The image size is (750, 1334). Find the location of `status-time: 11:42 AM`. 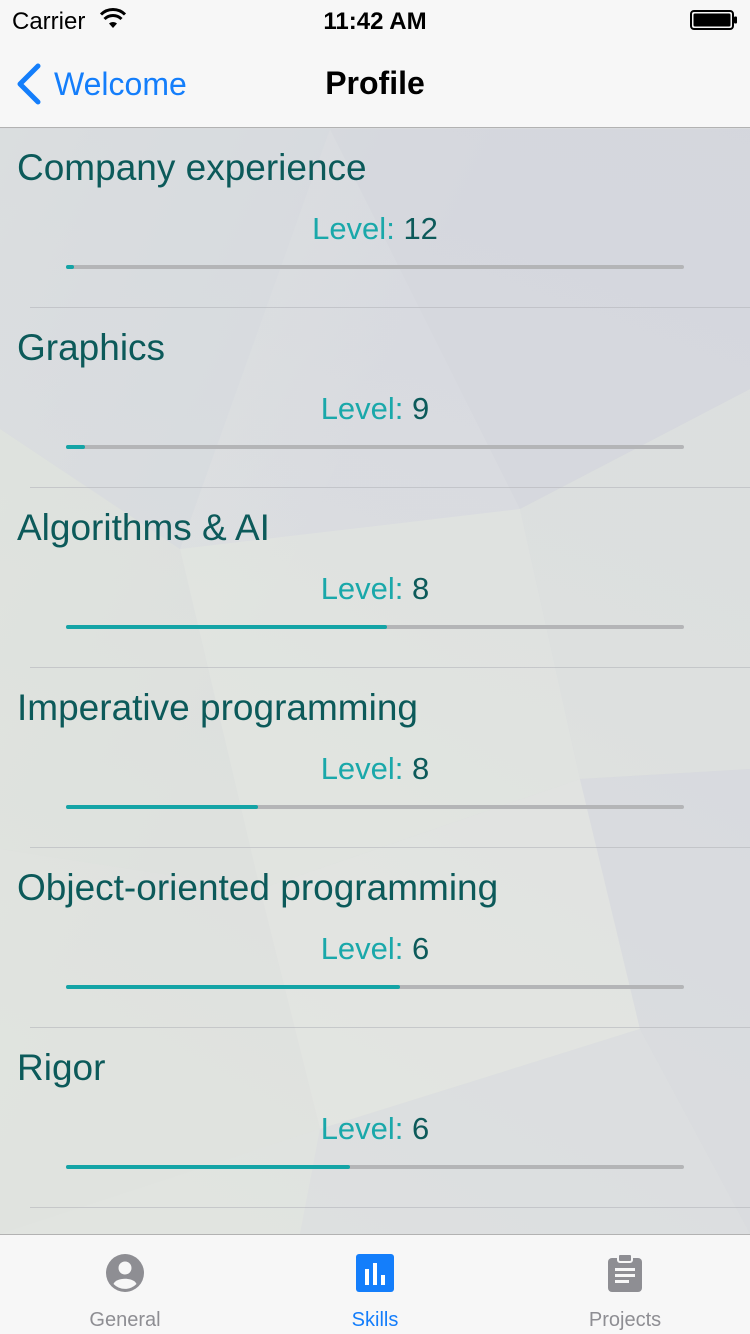

status-time: 11:42 AM is located at coordinates (375, 21).